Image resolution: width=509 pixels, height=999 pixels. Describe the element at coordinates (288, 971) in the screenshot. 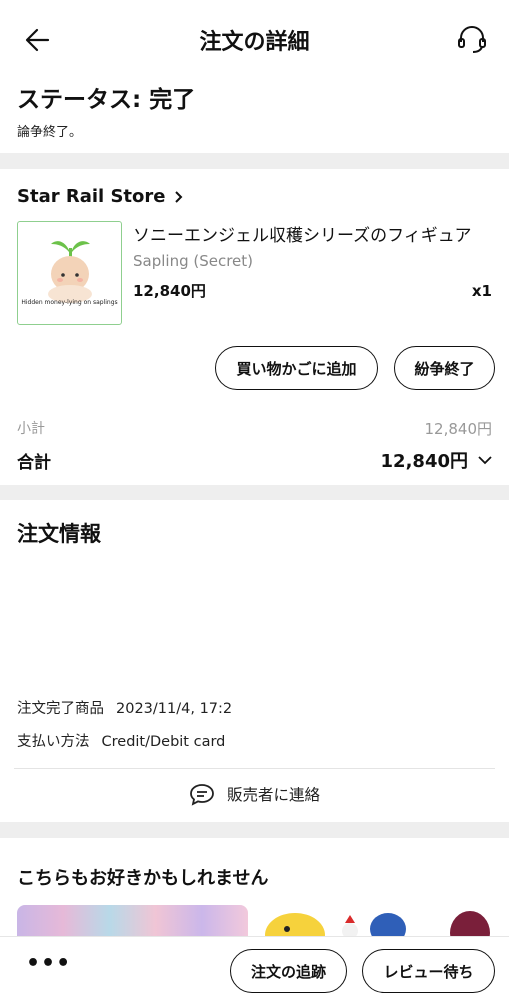

I see `track-order-button: 注文の追跡` at that location.